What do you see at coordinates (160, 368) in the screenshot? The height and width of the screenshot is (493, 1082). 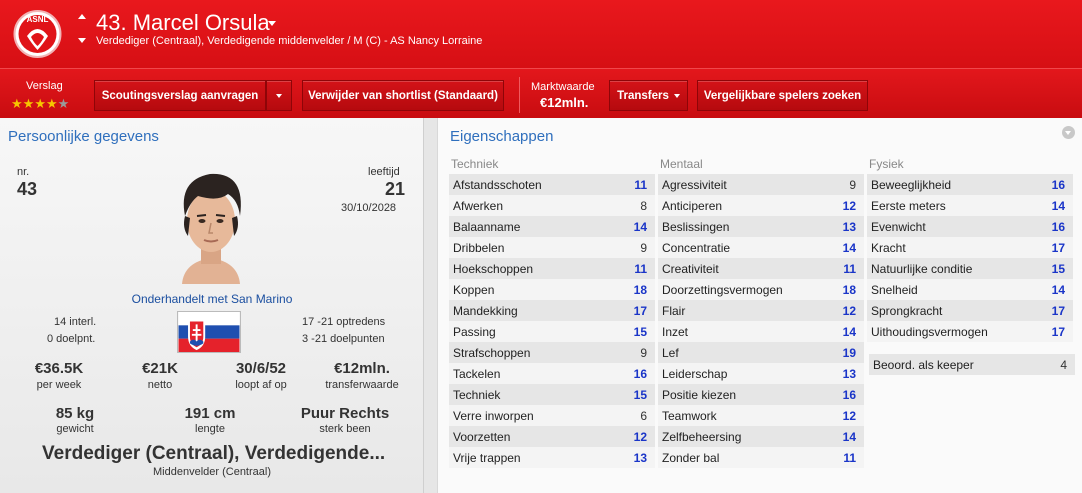 I see `net-wage-value: €21K` at bounding box center [160, 368].